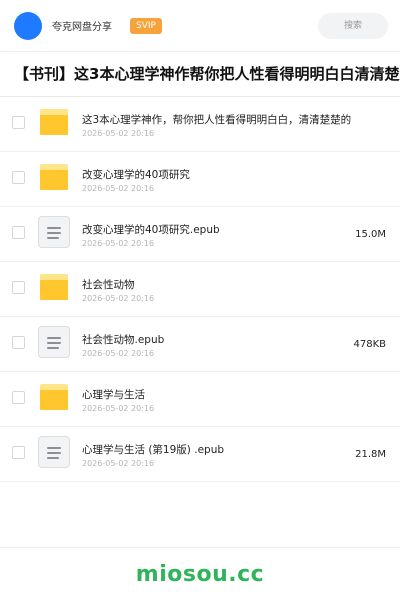 Image resolution: width=400 pixels, height=600 pixels. Describe the element at coordinates (369, 344) in the screenshot. I see `file-size: 478KB` at that location.